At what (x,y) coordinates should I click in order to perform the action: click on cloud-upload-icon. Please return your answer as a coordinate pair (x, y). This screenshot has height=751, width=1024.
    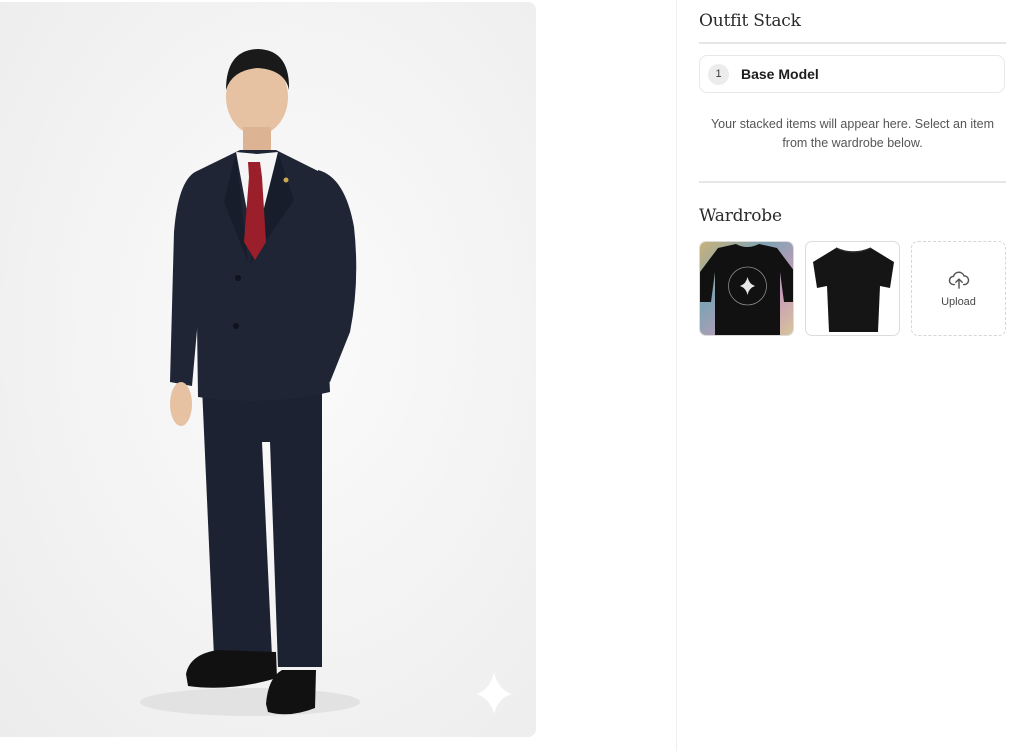
    Looking at the image, I should click on (958, 280).